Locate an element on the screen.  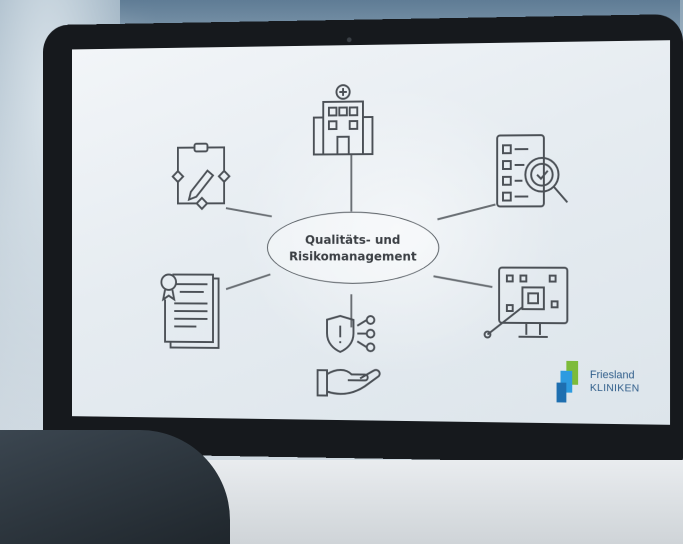
center-label-line1: Qualitäts- und is located at coordinates (353, 239).